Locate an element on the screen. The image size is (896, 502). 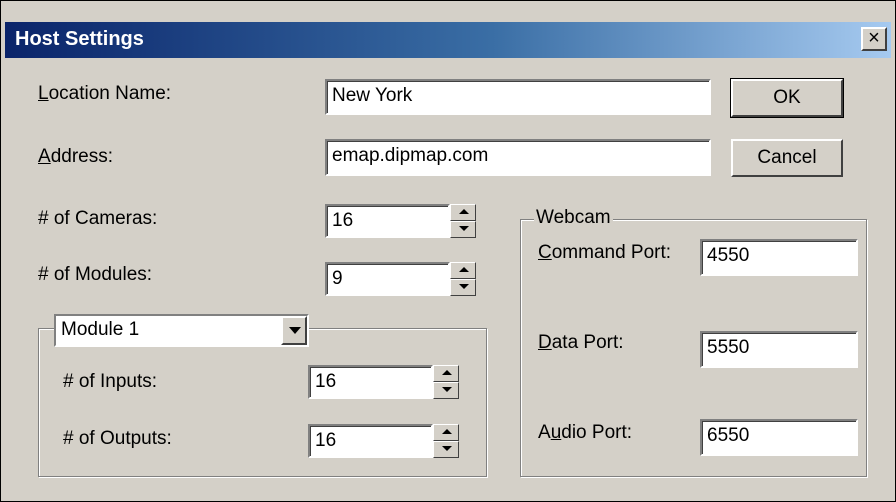
modules-input: 9 is located at coordinates (387, 279).